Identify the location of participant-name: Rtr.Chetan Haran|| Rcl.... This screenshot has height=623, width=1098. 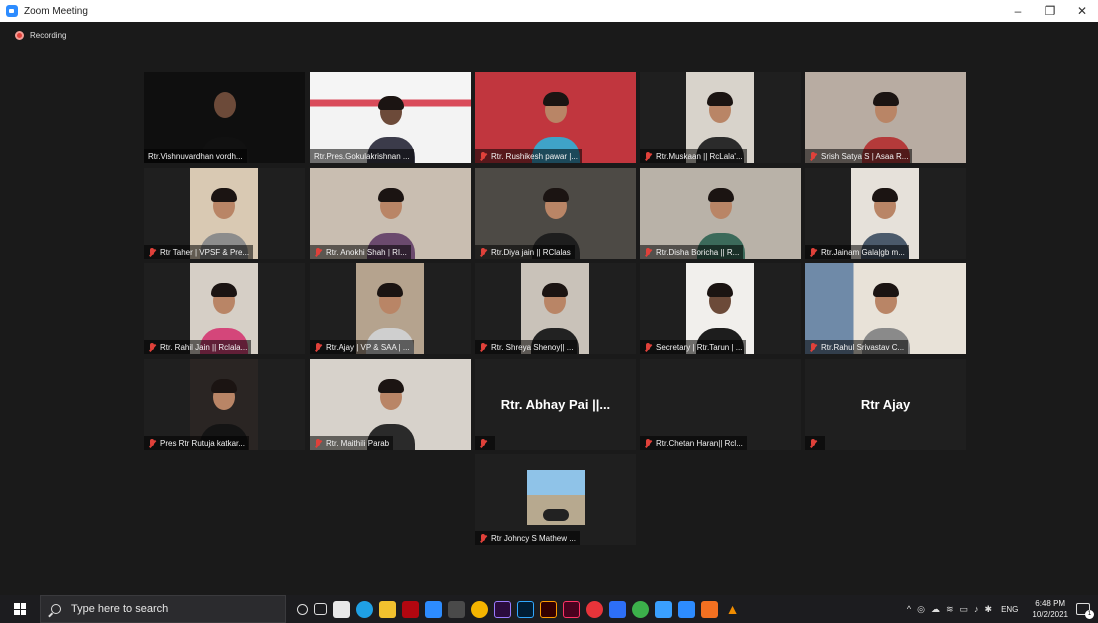
(699, 443).